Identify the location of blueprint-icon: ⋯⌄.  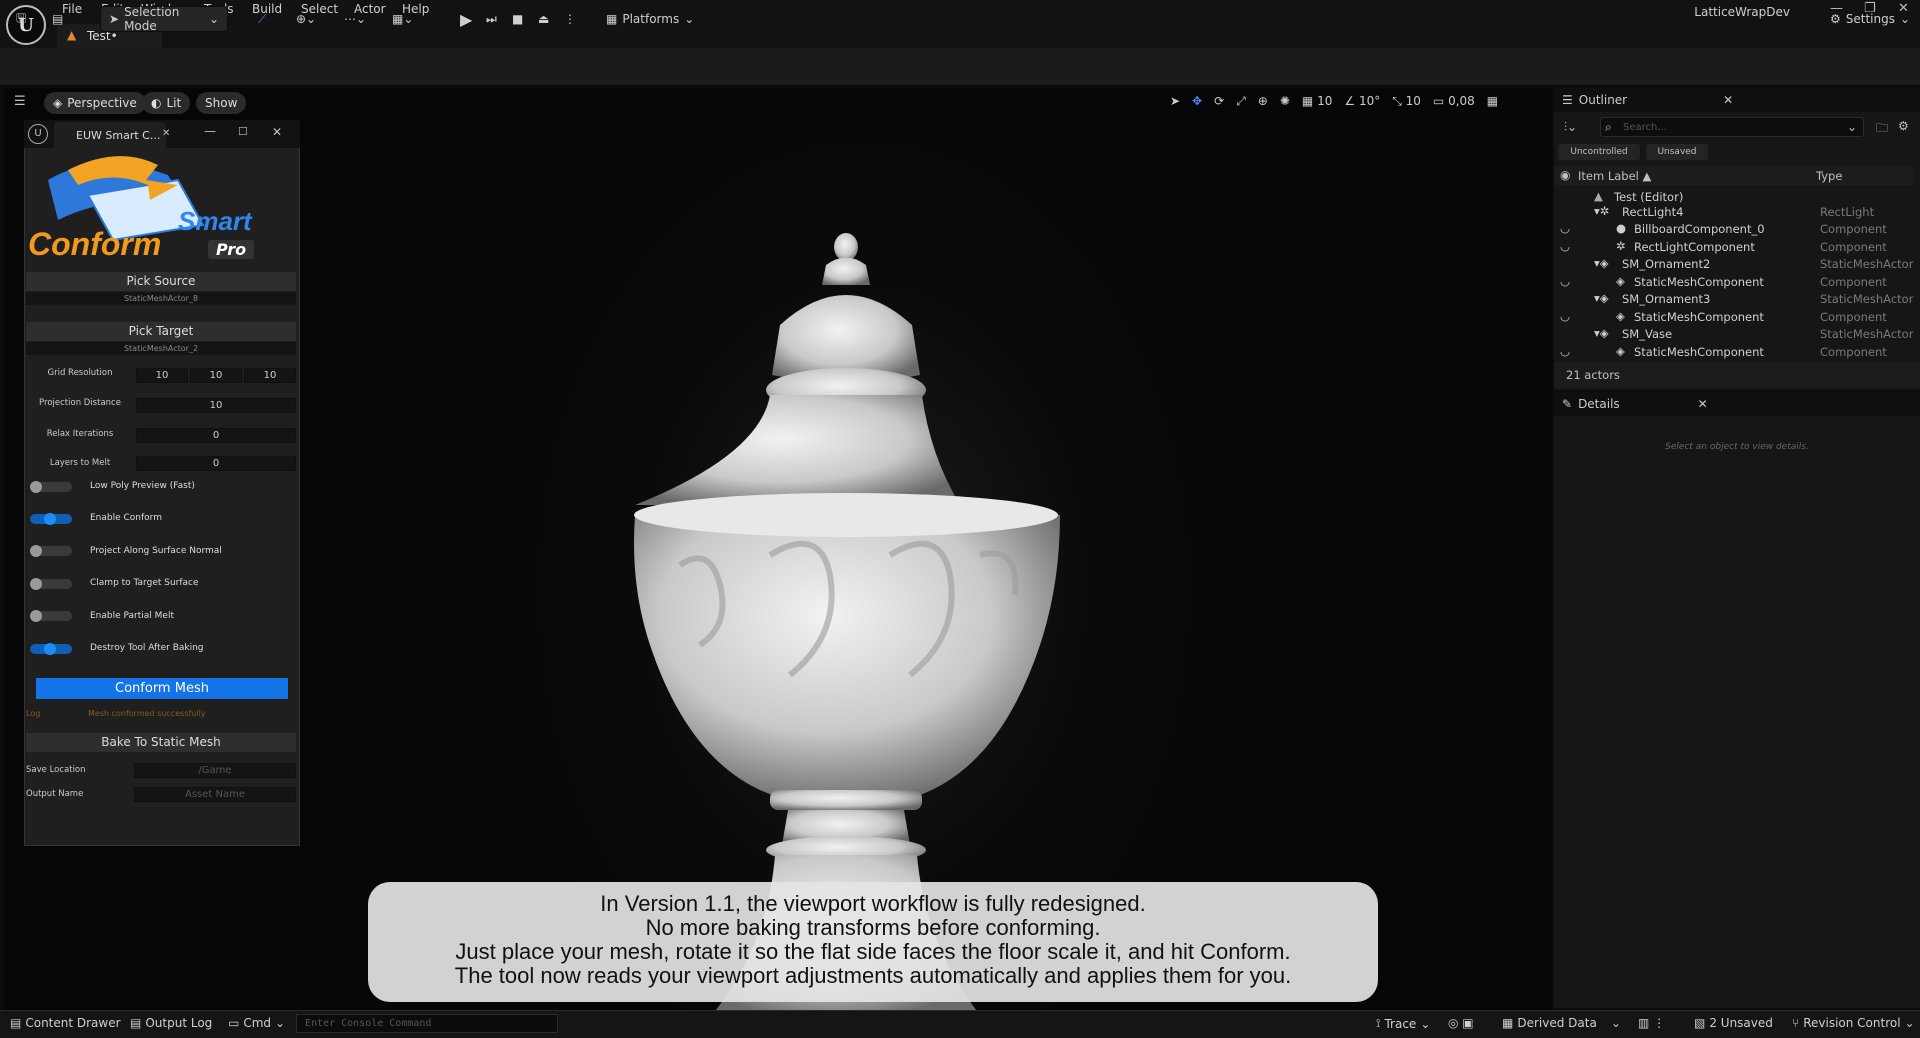
(355, 19).